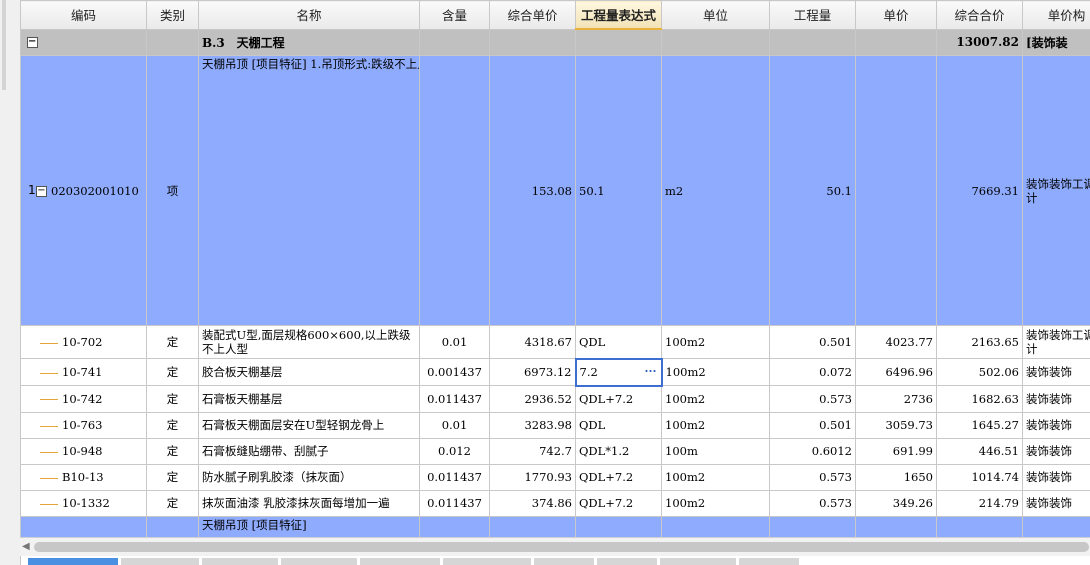  What do you see at coordinates (896, 342) in the screenshot?
I see `sub-price: 4023.77` at bounding box center [896, 342].